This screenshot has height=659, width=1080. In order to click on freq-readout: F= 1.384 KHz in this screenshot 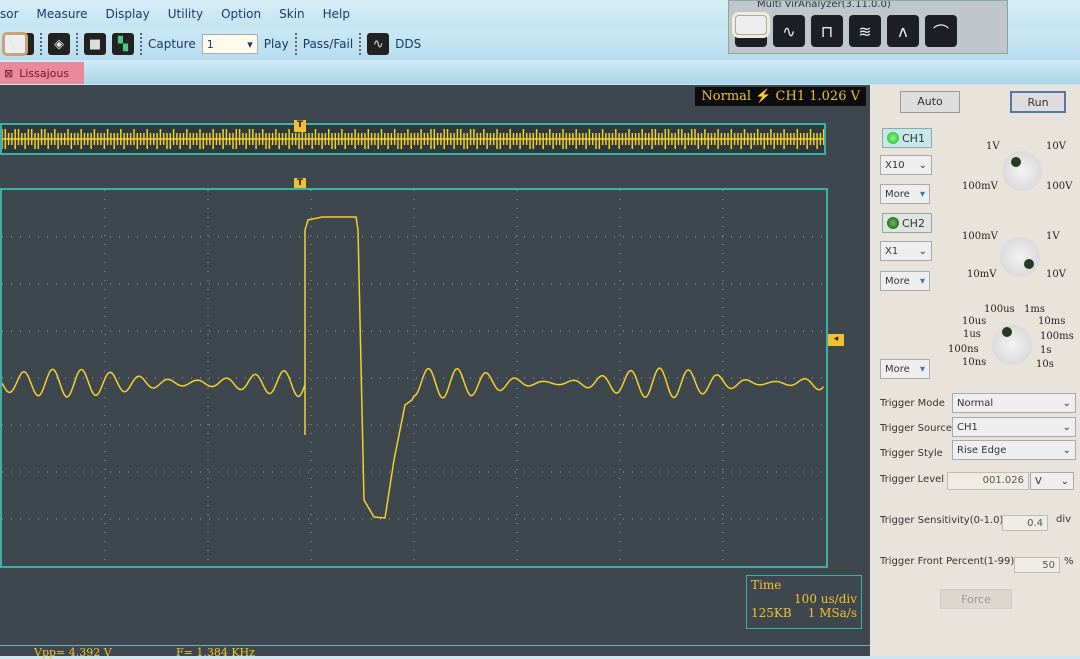, I will do `click(215, 652)`.